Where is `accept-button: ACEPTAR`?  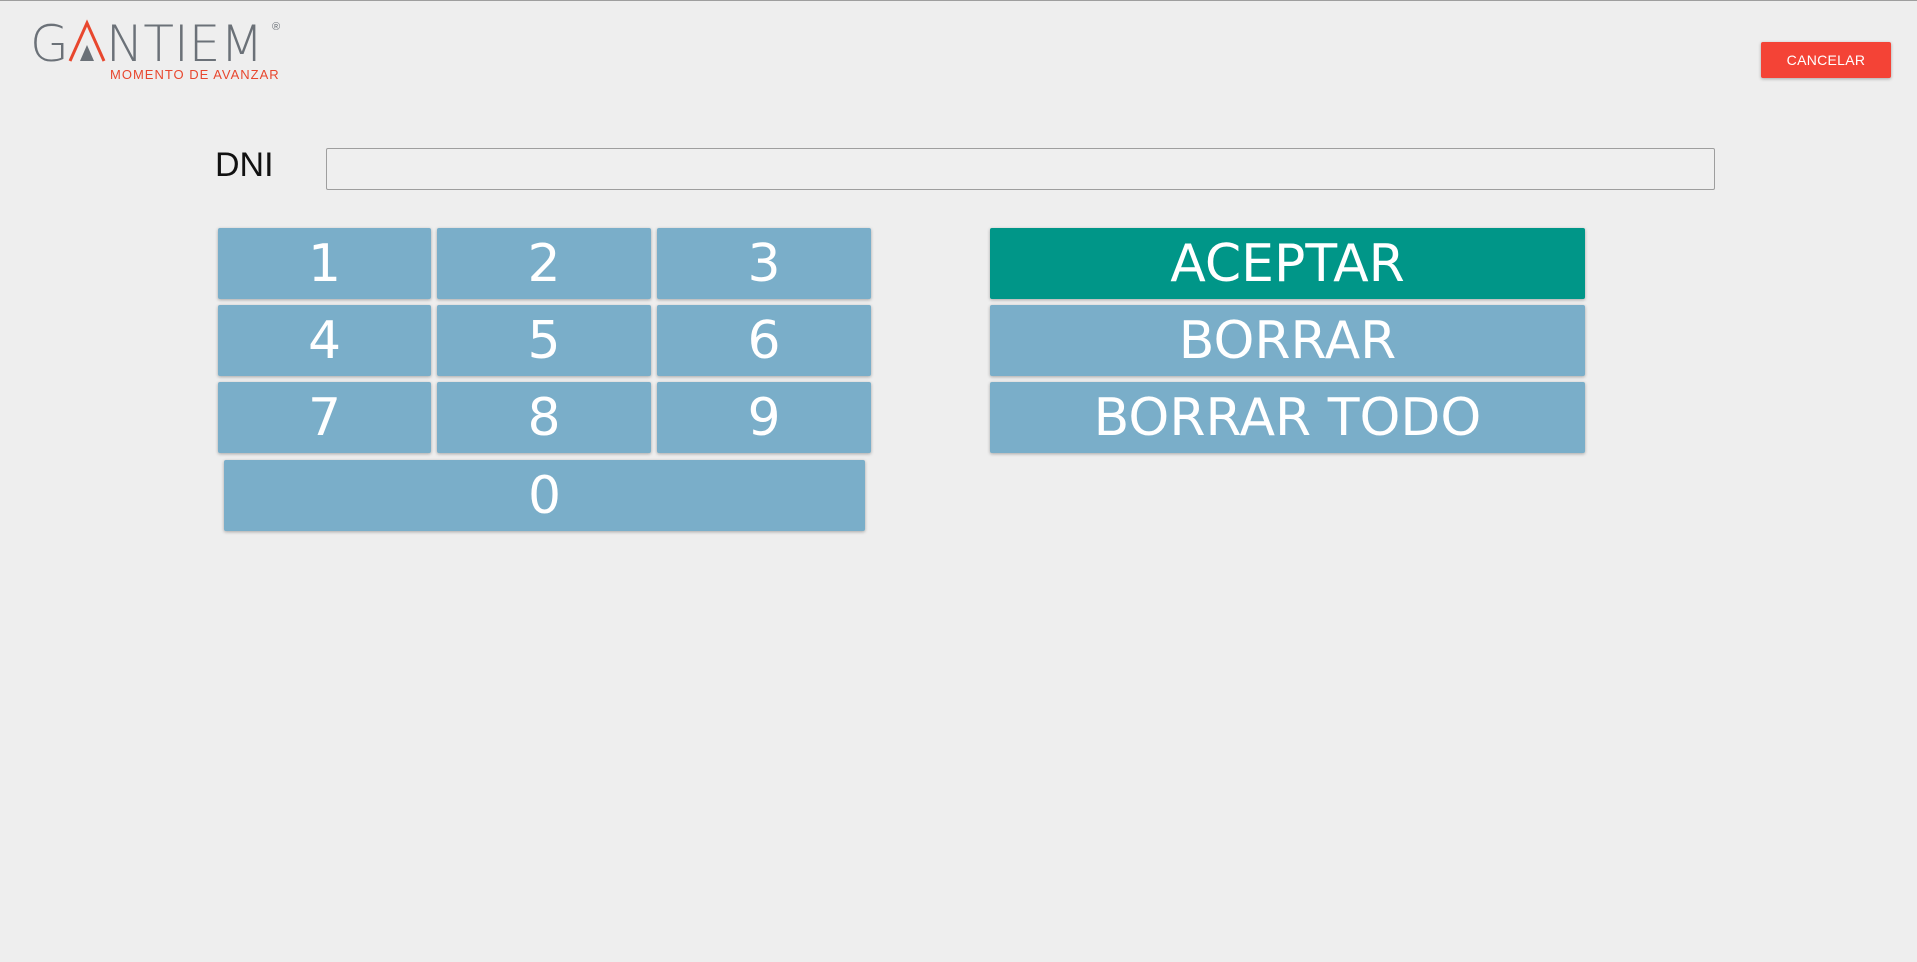
accept-button: ACEPTAR is located at coordinates (1287, 263).